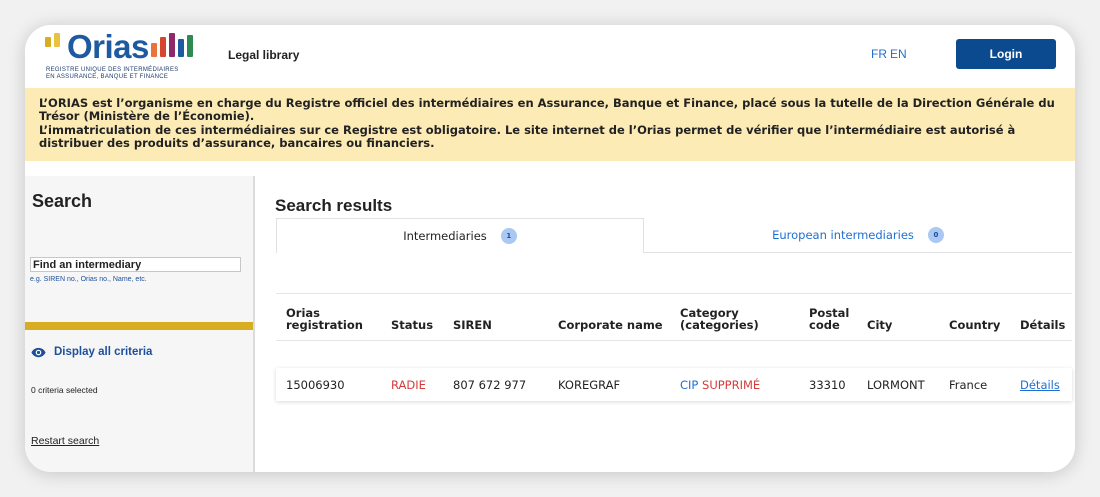 This screenshot has width=1100, height=497. What do you see at coordinates (975, 325) in the screenshot?
I see `col-country: Country` at bounding box center [975, 325].